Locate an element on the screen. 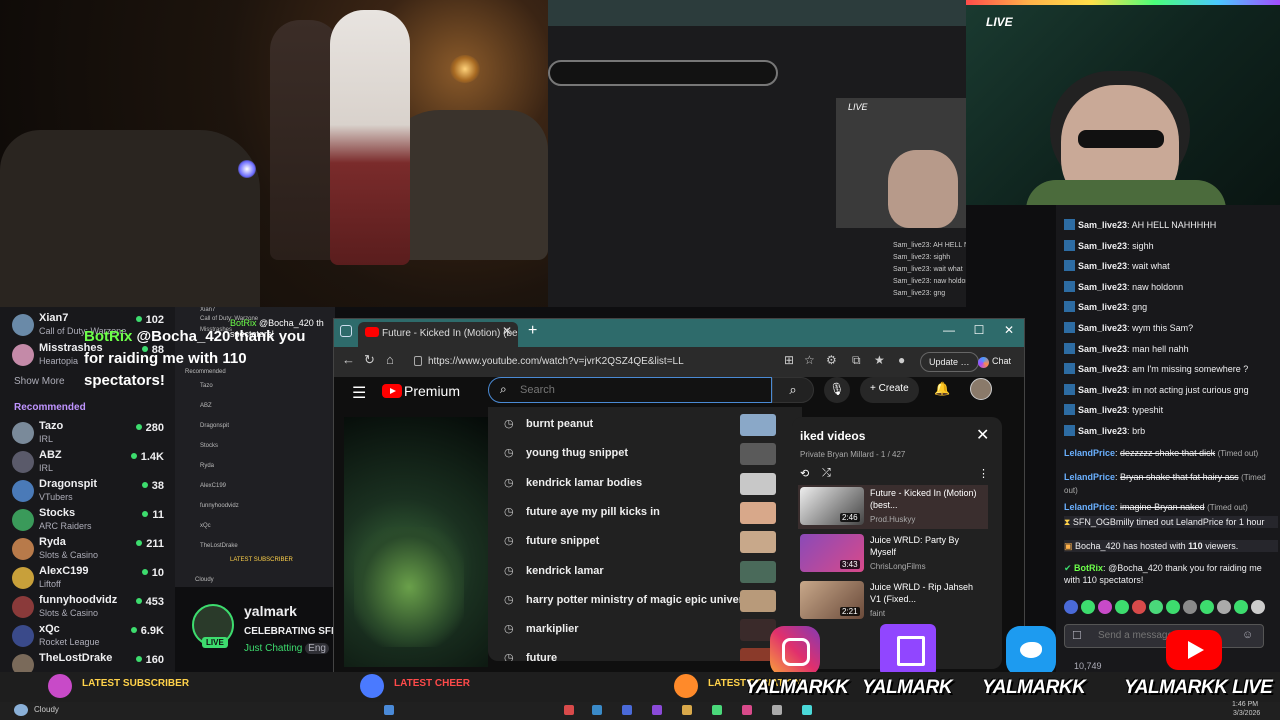  emote-picker-icon: ☐ is located at coordinates (1077, 635).